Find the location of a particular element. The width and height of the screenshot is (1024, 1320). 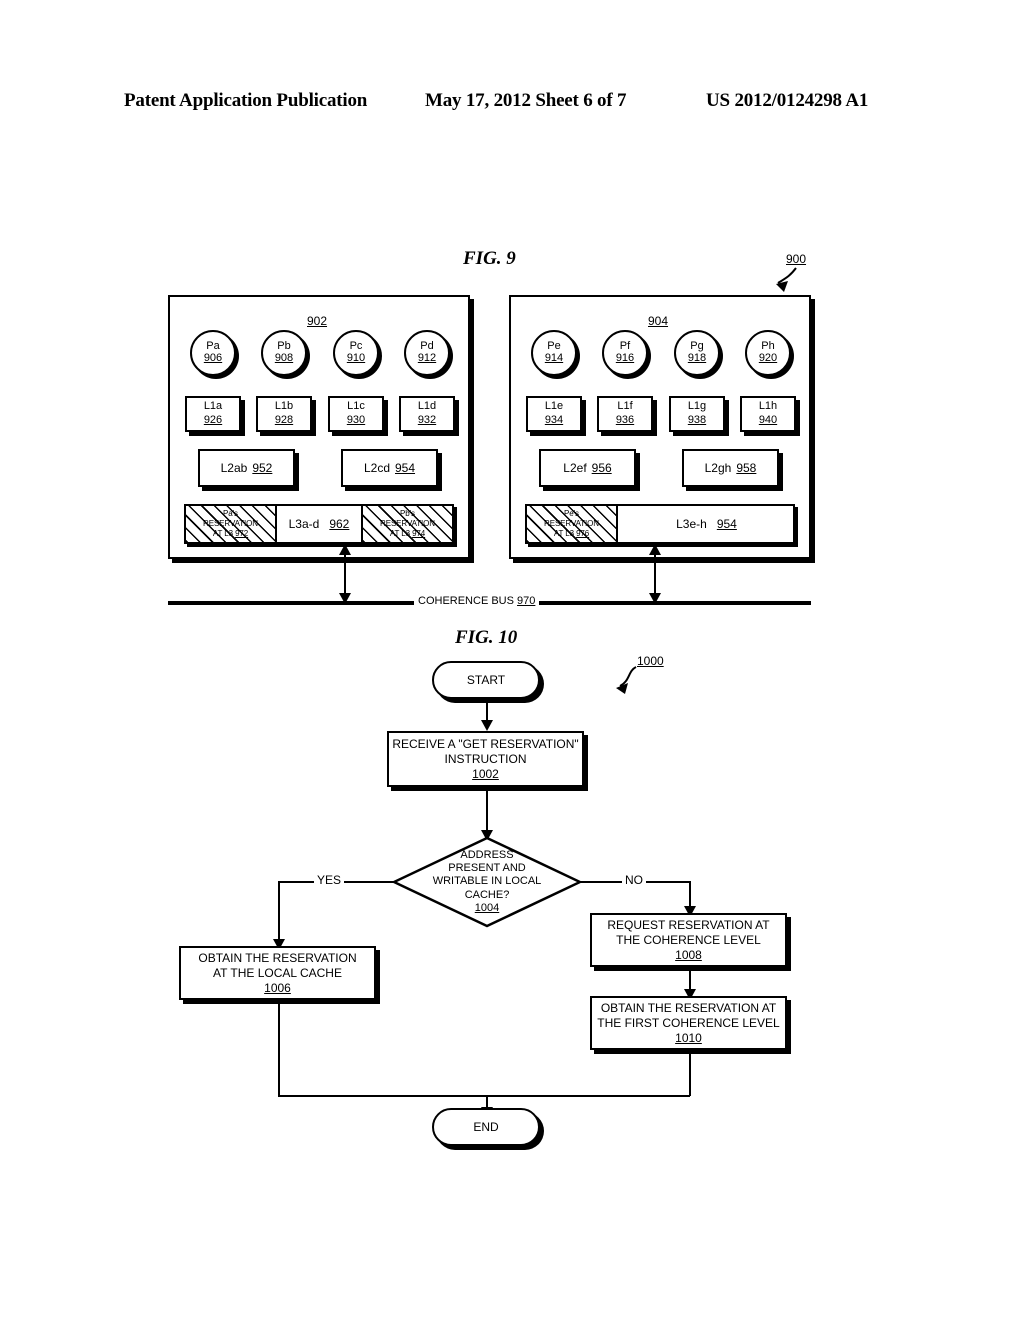

reservation-Pa-at-L3: Pa's RESERVATION AT L3 972 is located at coordinates (230, 524).